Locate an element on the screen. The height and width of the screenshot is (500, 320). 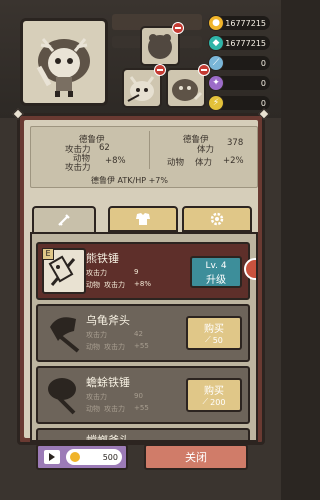
companion-slot-right is located at coordinates (188, 86).